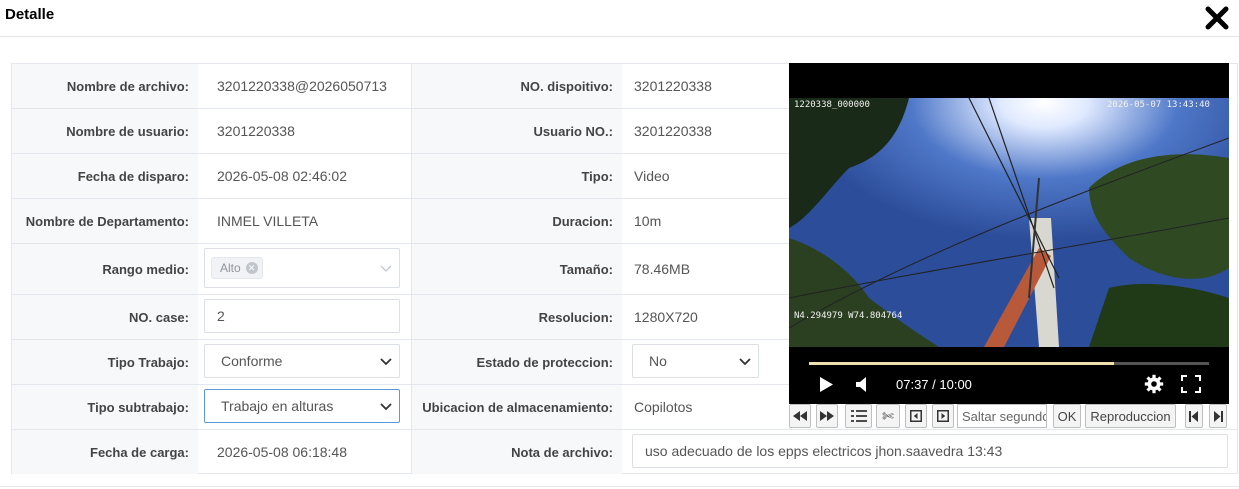 The image size is (1239, 489). Describe the element at coordinates (105, 269) in the screenshot. I see `label-medium-range: Rango medio:` at that location.